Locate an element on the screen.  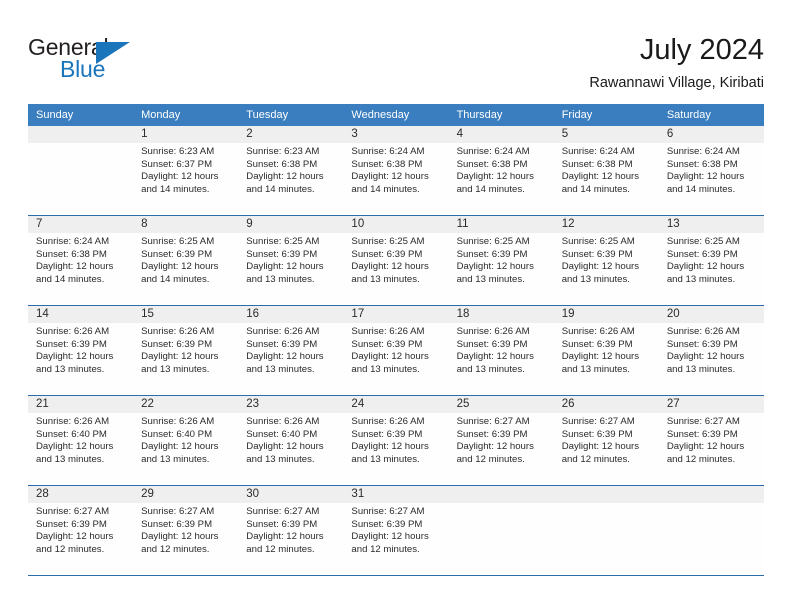
day-cell-empty is located at coordinates (711, 538).